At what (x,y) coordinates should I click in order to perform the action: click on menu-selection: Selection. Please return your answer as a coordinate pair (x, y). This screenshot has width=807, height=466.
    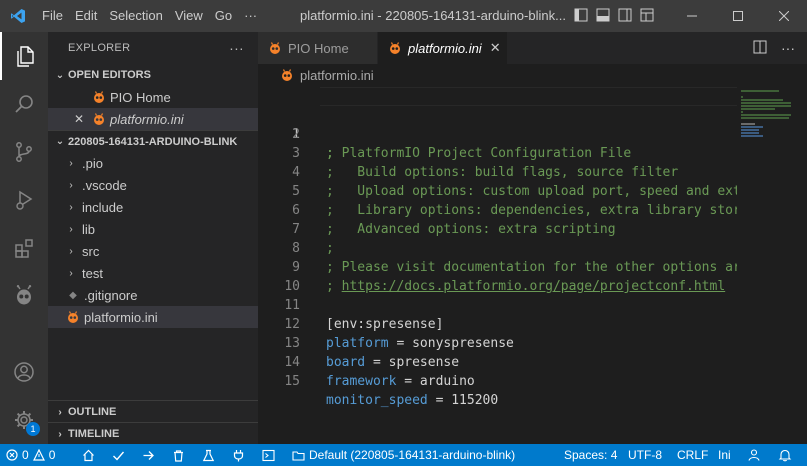
    Looking at the image, I should click on (135, 16).